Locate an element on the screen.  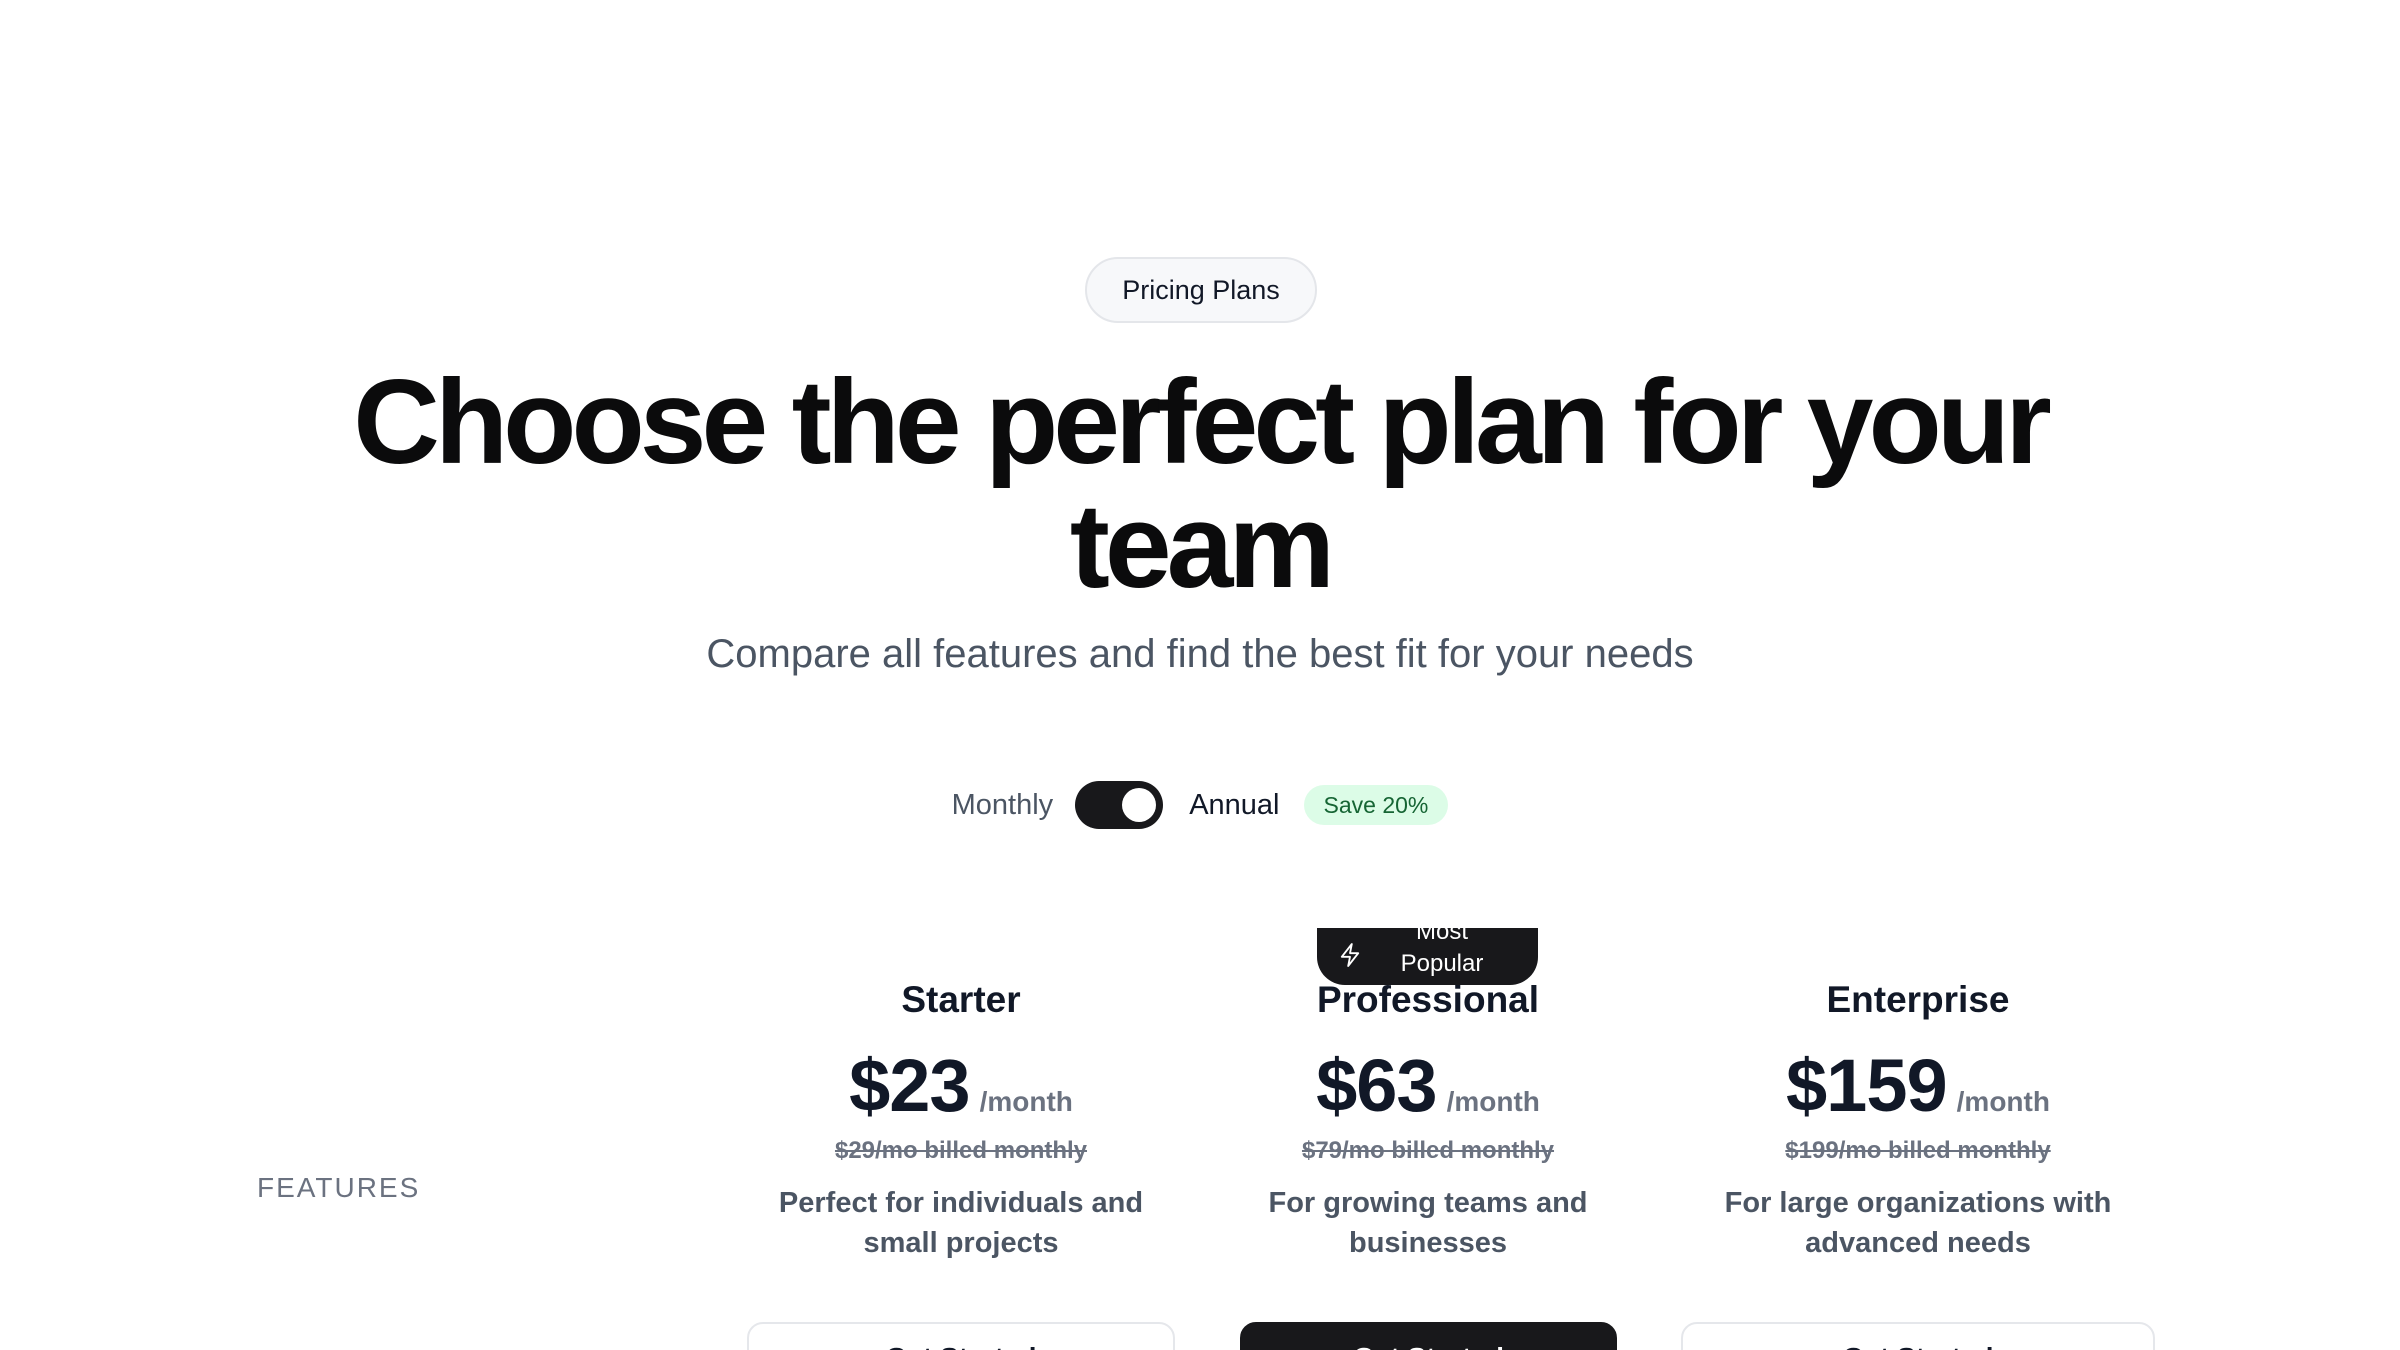
professional-get-started-button: Get Started is located at coordinates (1428, 1336).